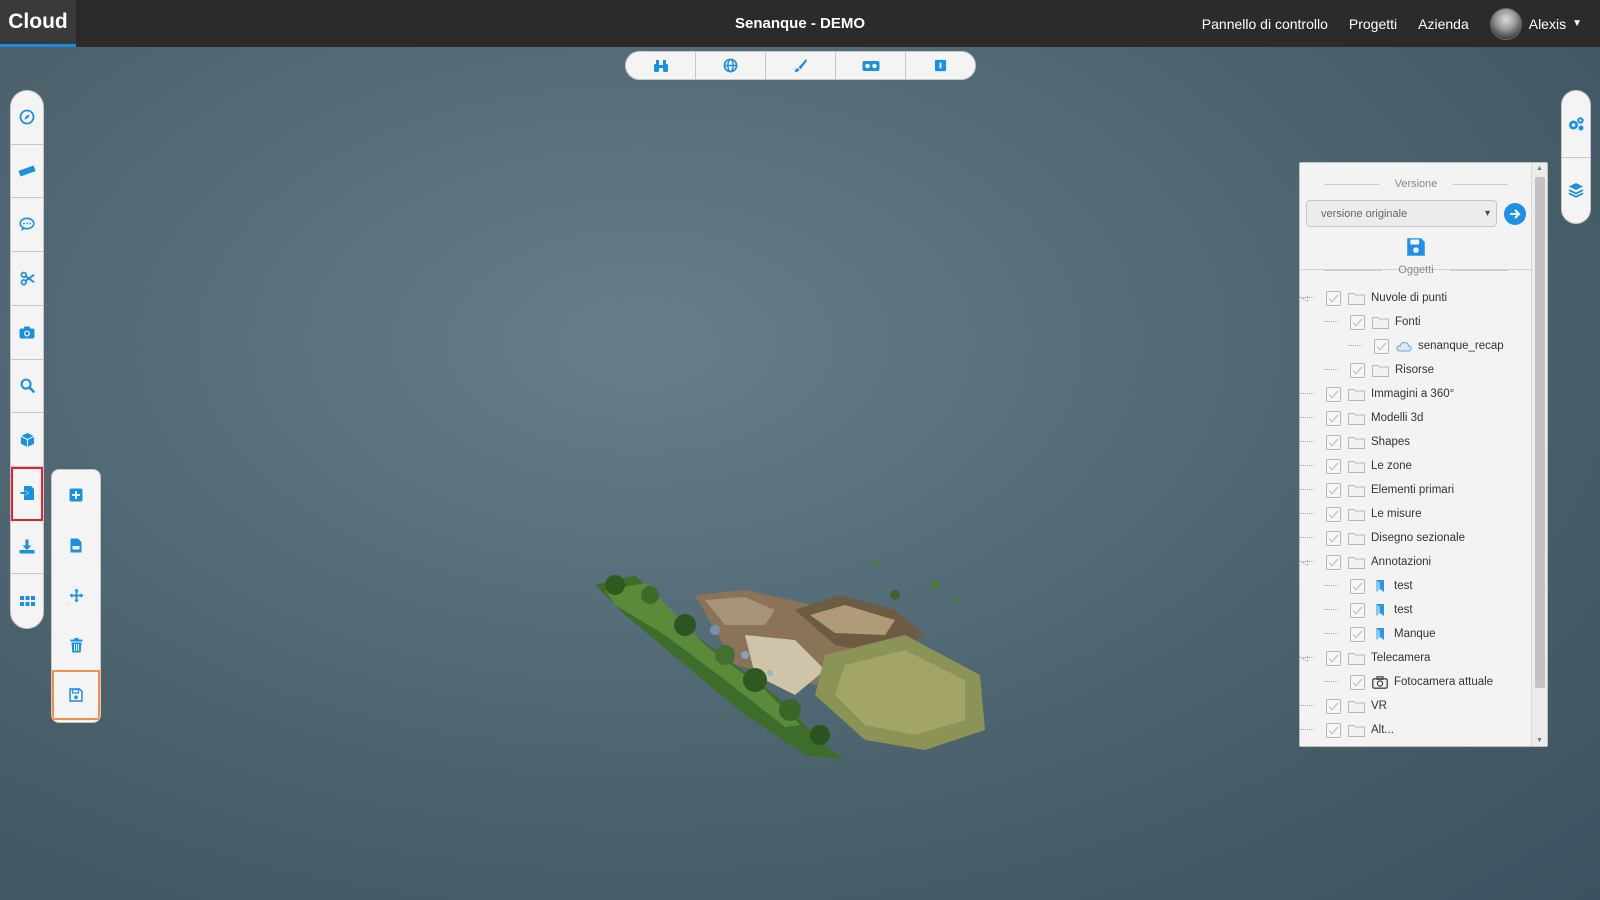  I want to click on tree-item: Modelli 3d, so click(1416, 418).